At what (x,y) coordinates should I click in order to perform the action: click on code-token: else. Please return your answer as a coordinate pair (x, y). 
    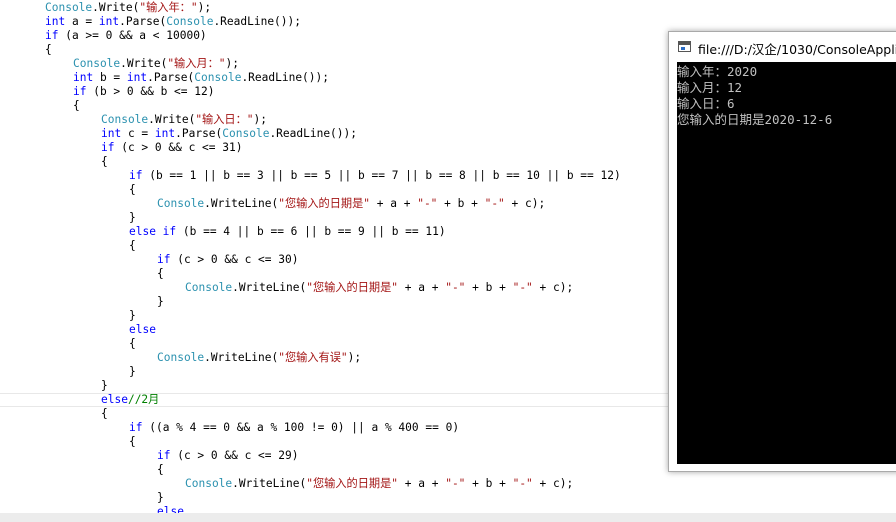
    Looking at the image, I should click on (142, 329).